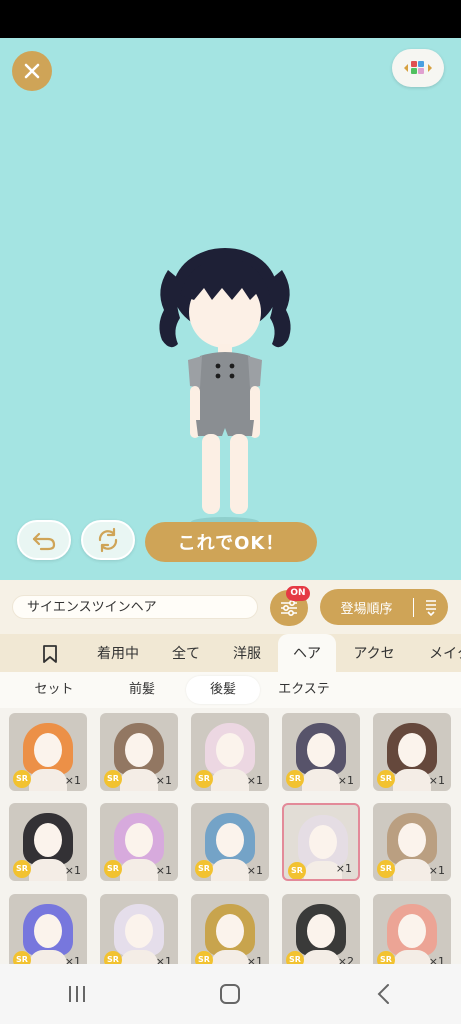 The height and width of the screenshot is (1024, 461). I want to click on back-button, so click(384, 994).